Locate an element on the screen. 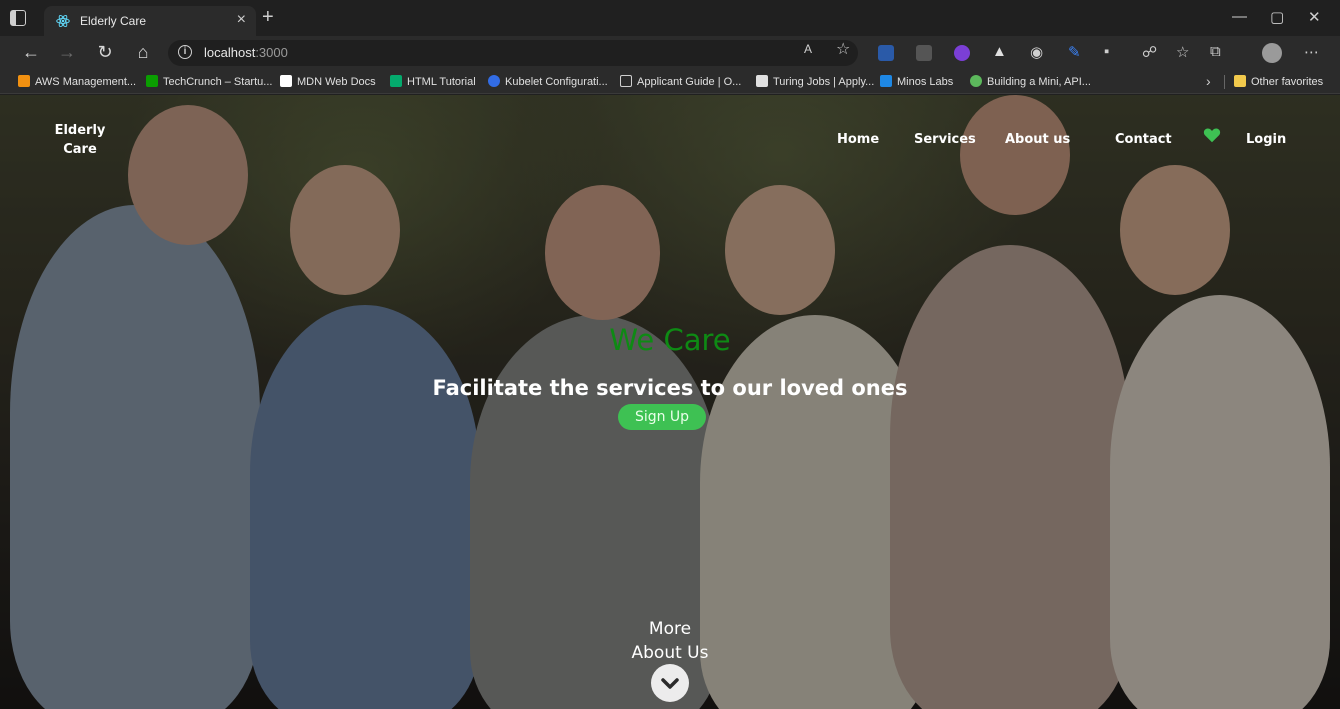 This screenshot has width=1340, height=709. close-tab-icon: × is located at coordinates (241, 20).